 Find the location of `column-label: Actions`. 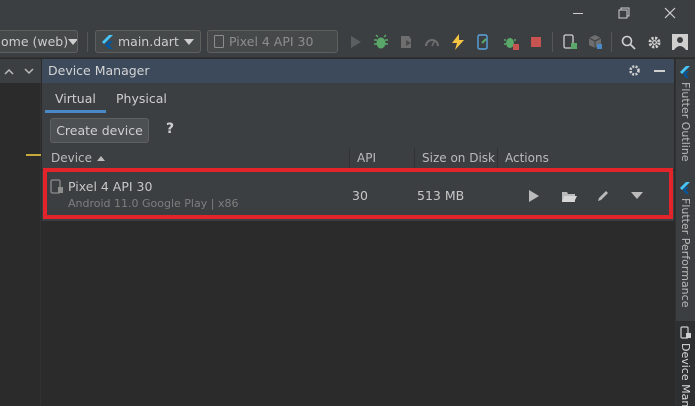

column-label: Actions is located at coordinates (527, 158).